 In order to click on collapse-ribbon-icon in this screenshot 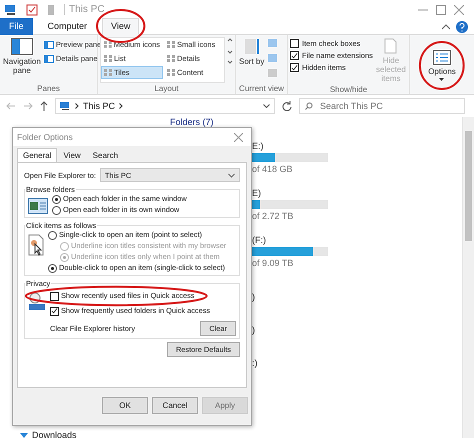, I will do `click(446, 27)`.